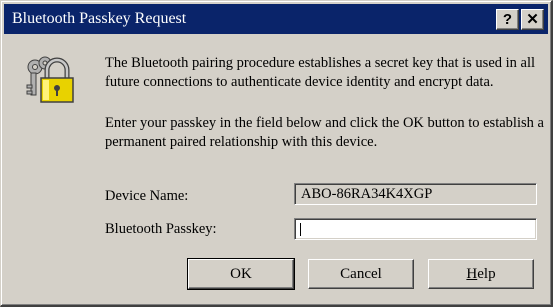 This screenshot has width=554, height=308. Describe the element at coordinates (367, 194) in the screenshot. I see `device-name-value: ABO-86RA34K4XGP` at that location.